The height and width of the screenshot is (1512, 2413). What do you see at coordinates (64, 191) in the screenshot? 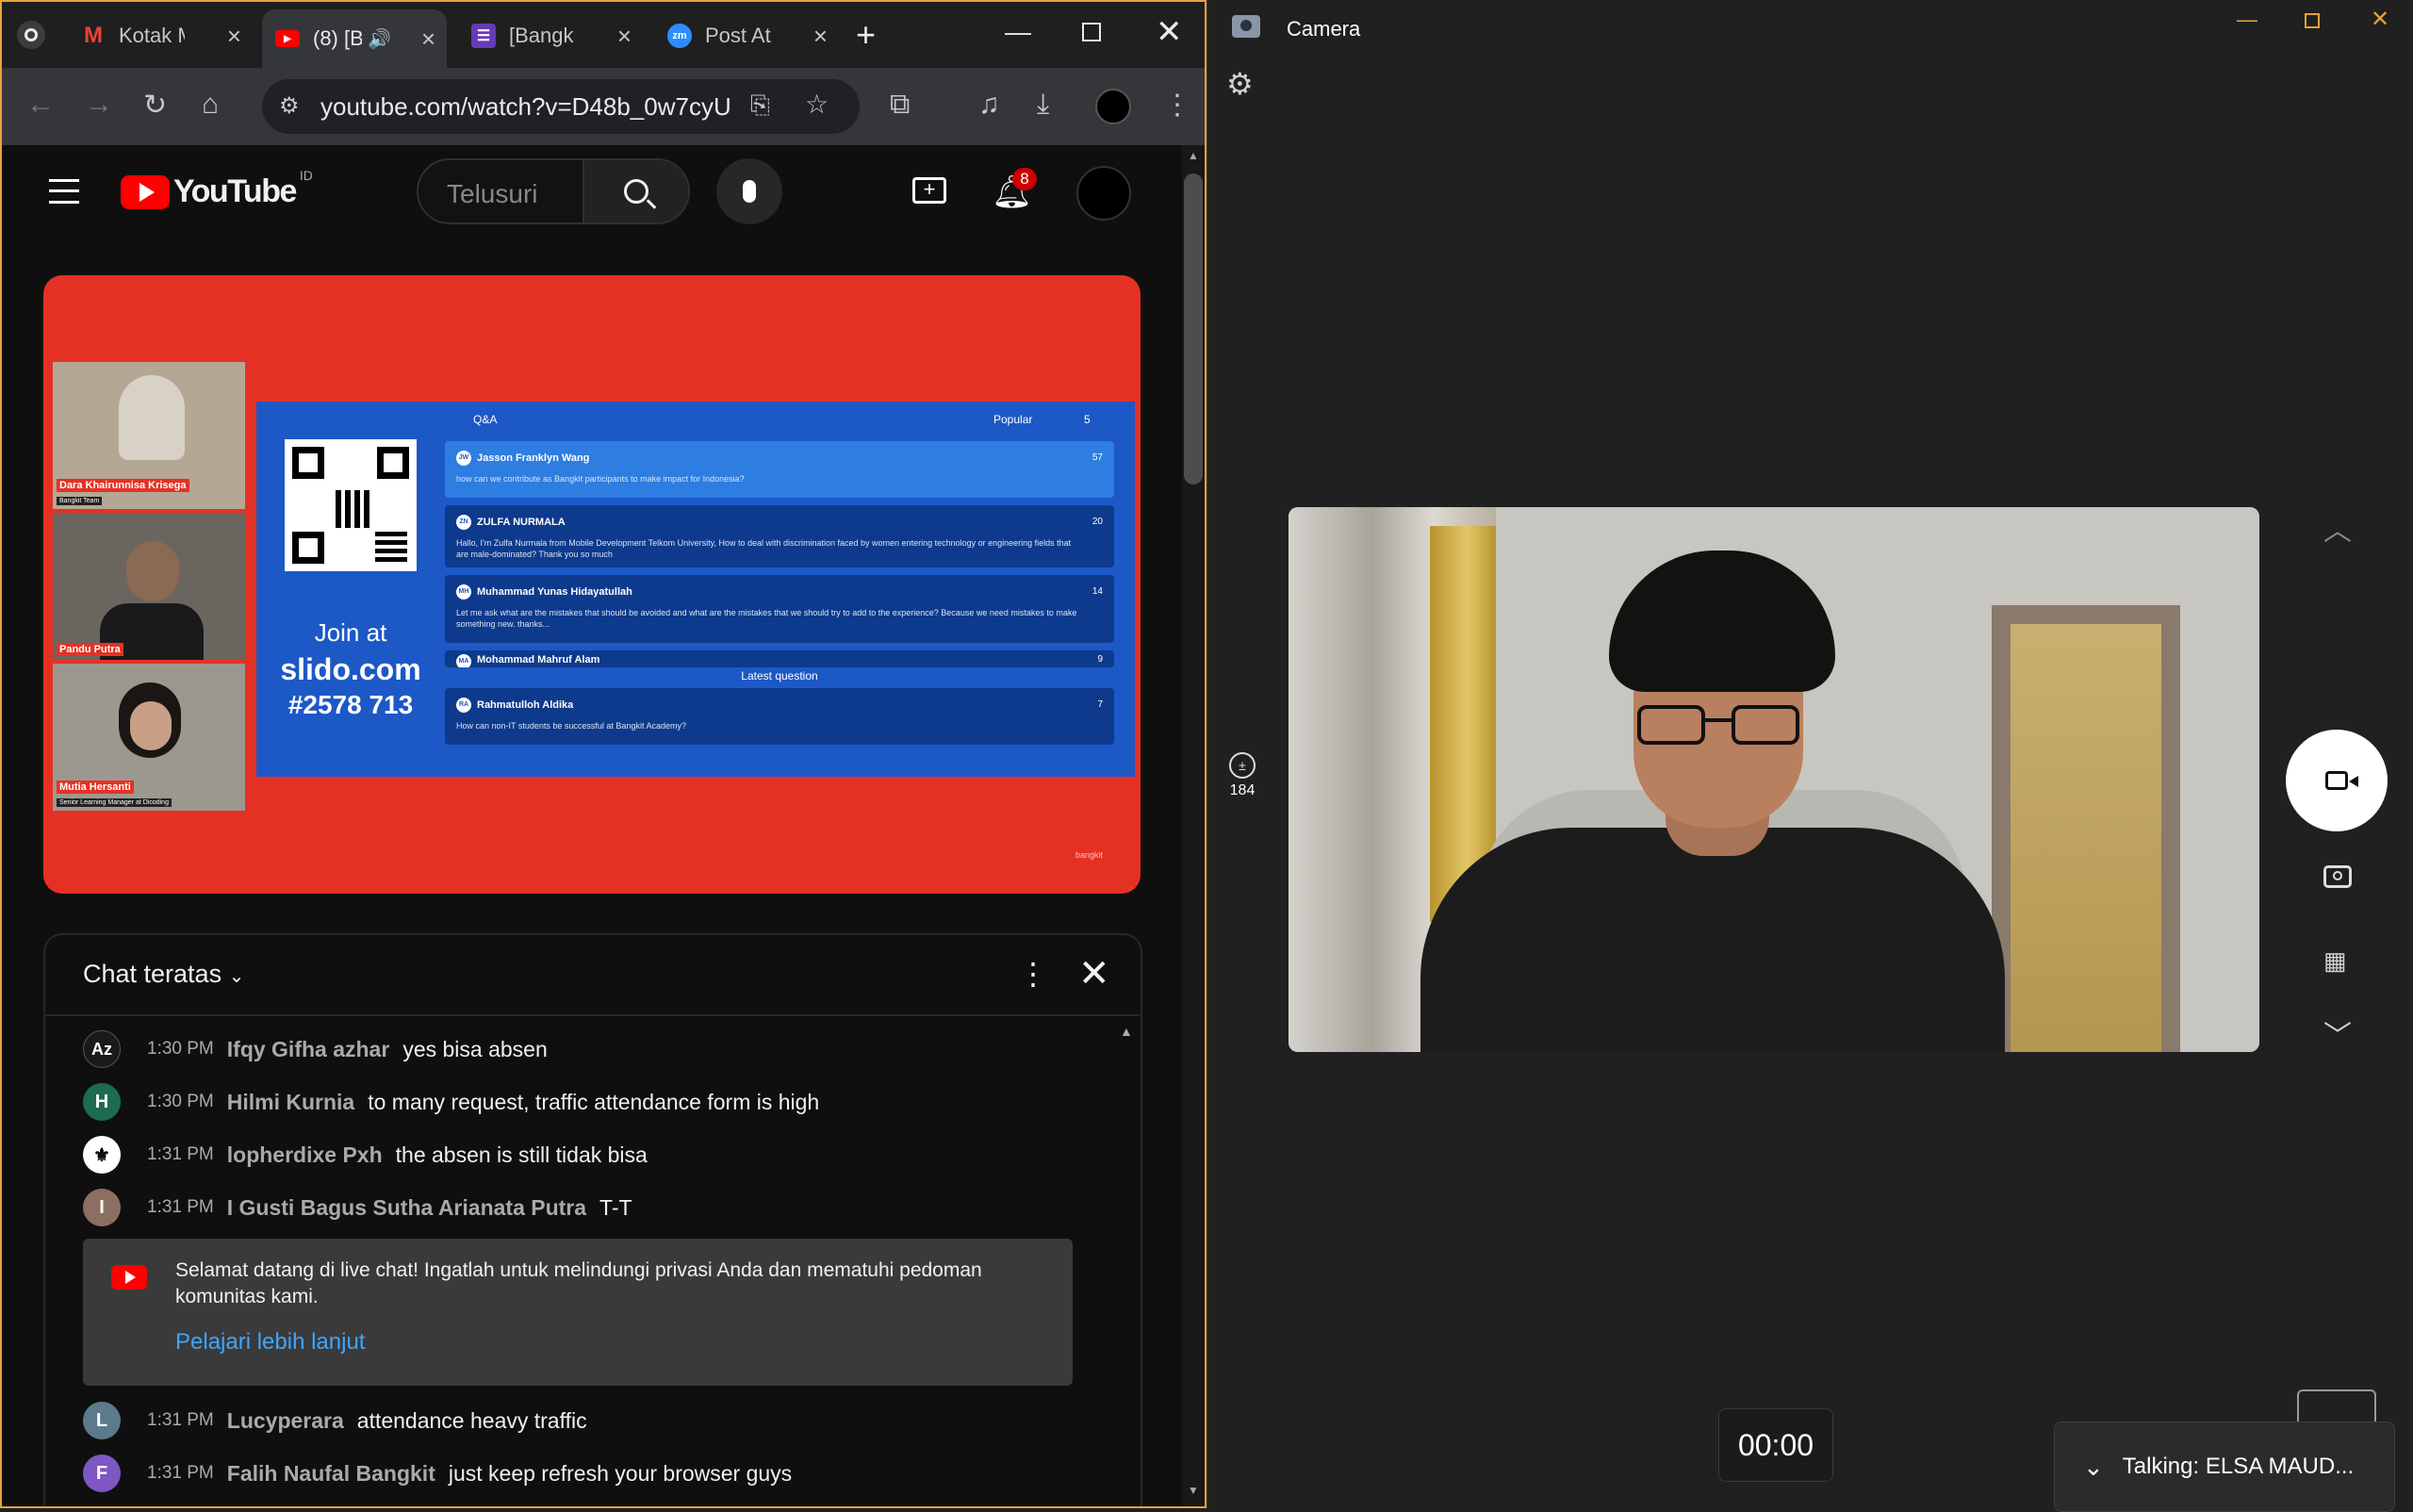
I see `hamburger-menu-icon` at bounding box center [64, 191].